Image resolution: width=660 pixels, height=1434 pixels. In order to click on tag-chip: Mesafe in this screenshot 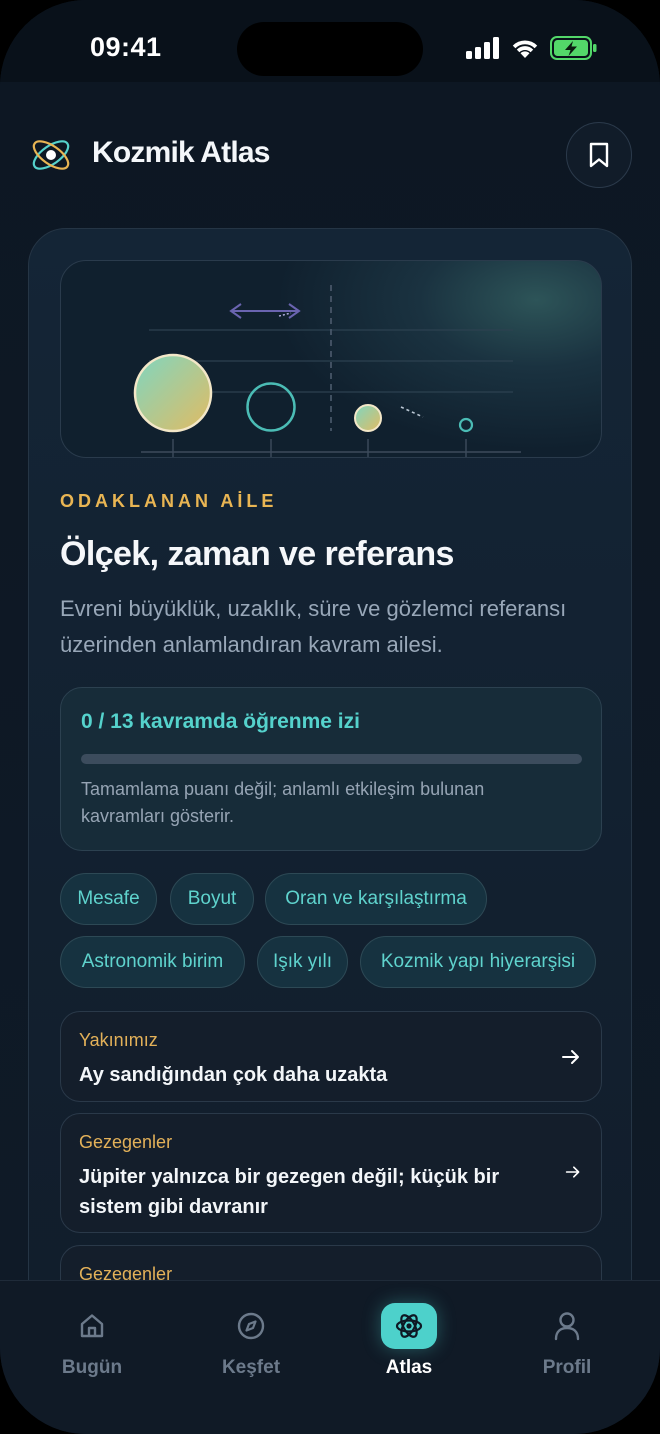, I will do `click(108, 899)`.